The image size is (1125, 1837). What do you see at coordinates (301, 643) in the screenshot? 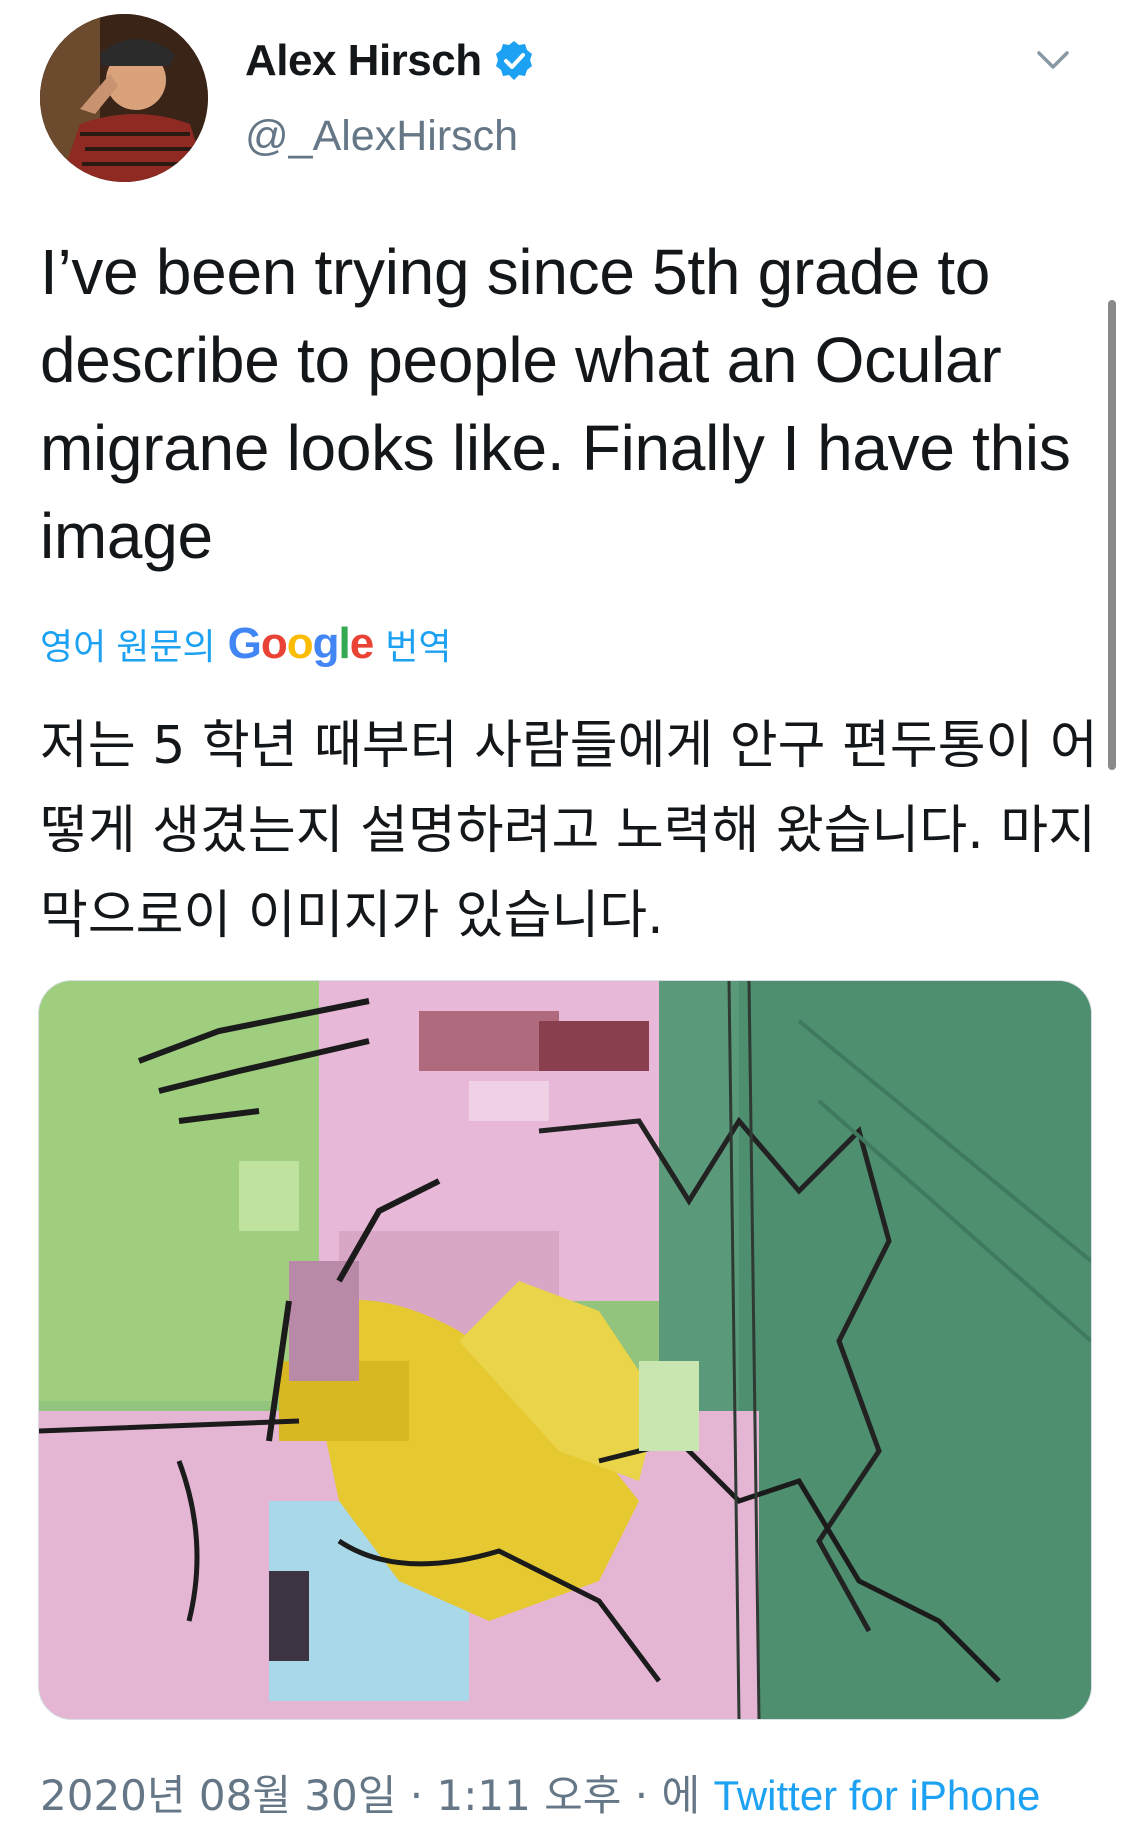
I see `google-logo: Google` at bounding box center [301, 643].